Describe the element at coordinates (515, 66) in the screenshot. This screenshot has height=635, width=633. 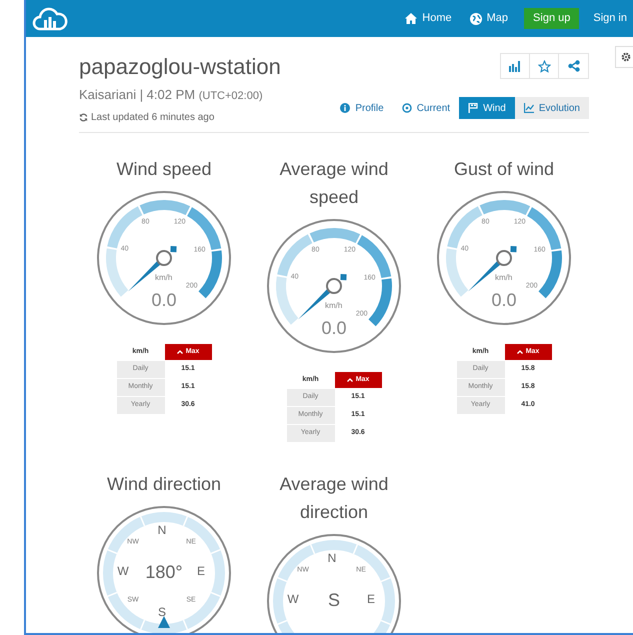
I see `bar-chart-icon` at that location.